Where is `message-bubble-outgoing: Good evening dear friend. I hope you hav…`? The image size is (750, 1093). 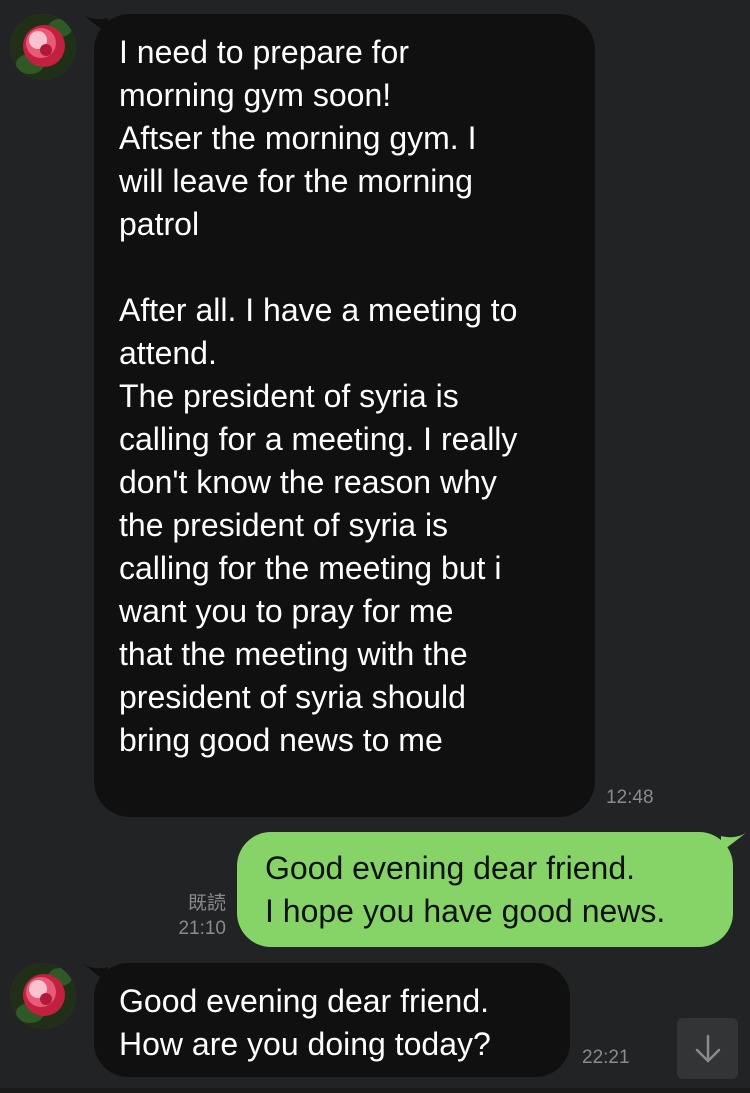
message-bubble-outgoing: Good evening dear friend. I hope you hav… is located at coordinates (485, 889).